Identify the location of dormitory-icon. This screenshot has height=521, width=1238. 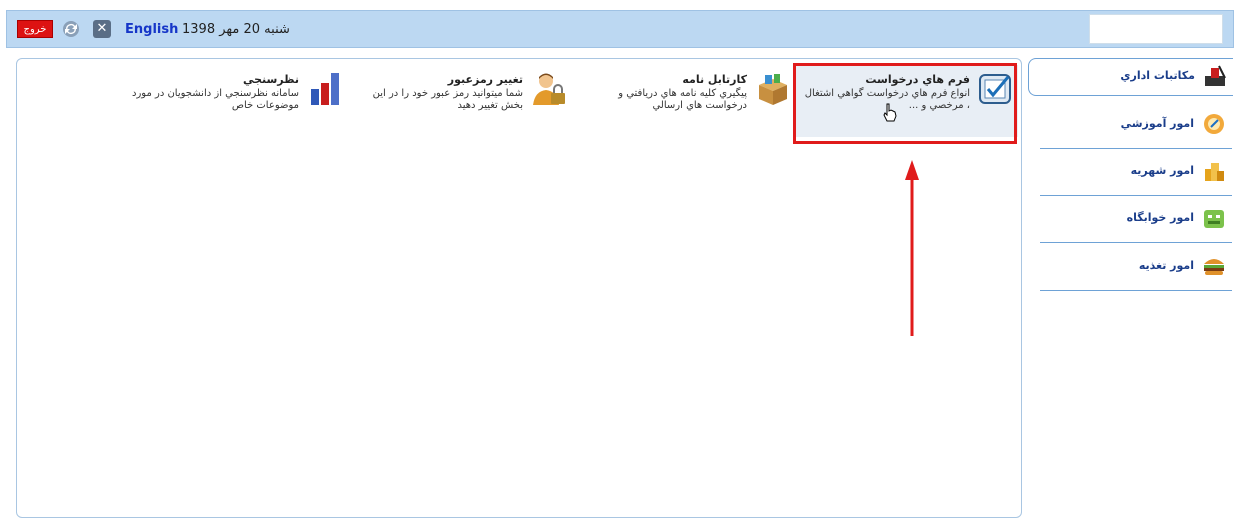
(1214, 219).